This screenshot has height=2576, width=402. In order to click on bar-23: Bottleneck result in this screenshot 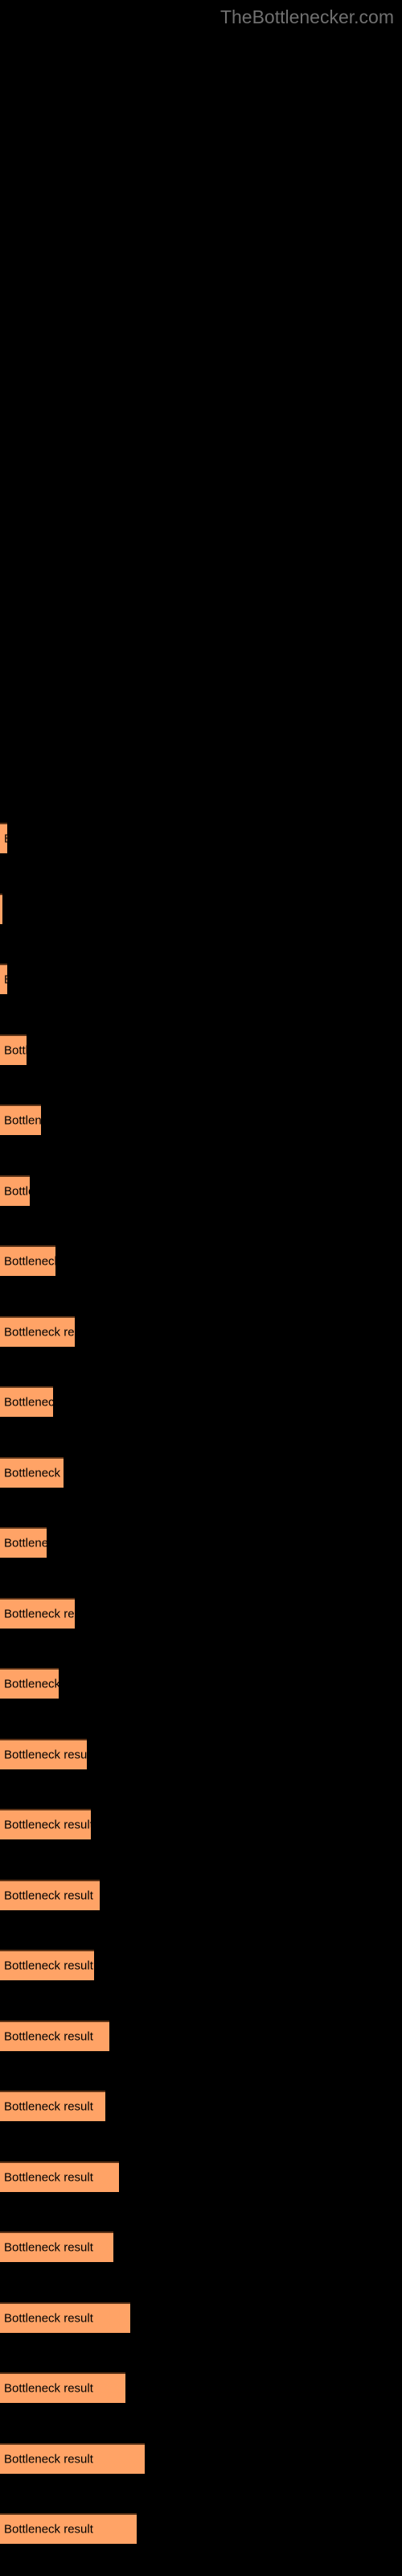, I will do `click(62, 2387)`.